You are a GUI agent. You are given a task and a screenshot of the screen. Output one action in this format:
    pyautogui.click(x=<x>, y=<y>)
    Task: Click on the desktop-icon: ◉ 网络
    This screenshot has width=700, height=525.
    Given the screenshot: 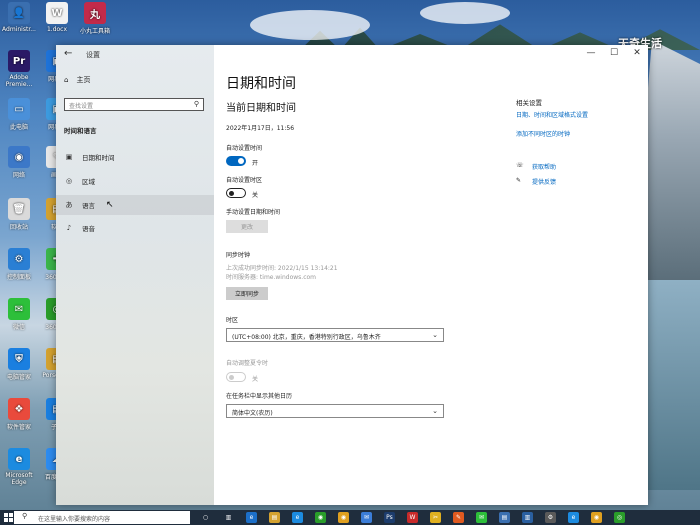 What is the action you would take?
    pyautogui.click(x=19, y=162)
    